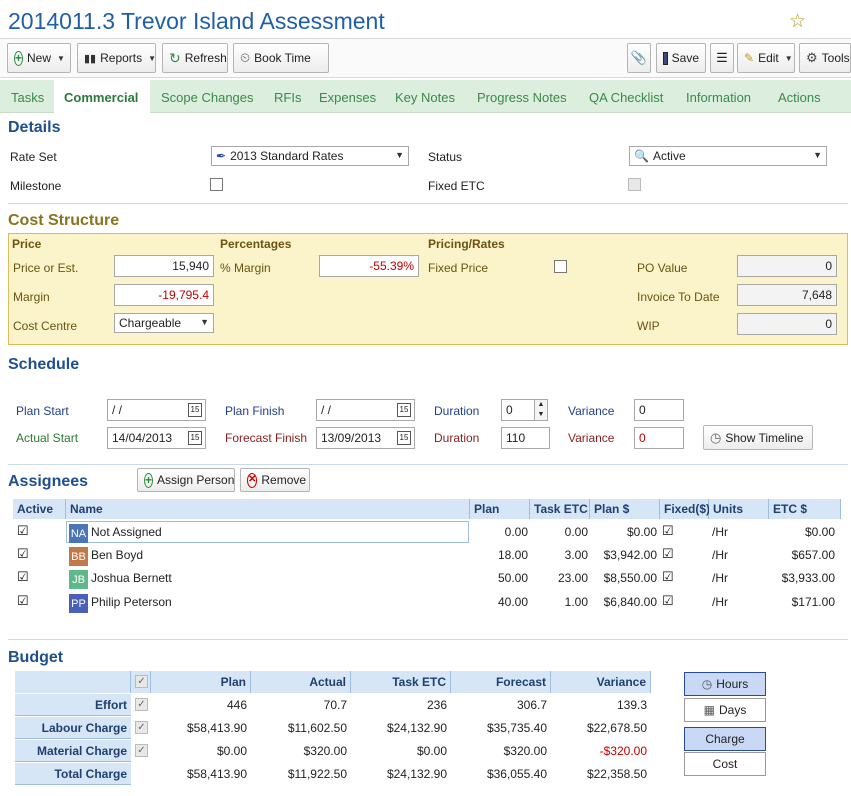 The width and height of the screenshot is (851, 796). Describe the element at coordinates (34, 127) in the screenshot. I see `details-heading: Details` at that location.